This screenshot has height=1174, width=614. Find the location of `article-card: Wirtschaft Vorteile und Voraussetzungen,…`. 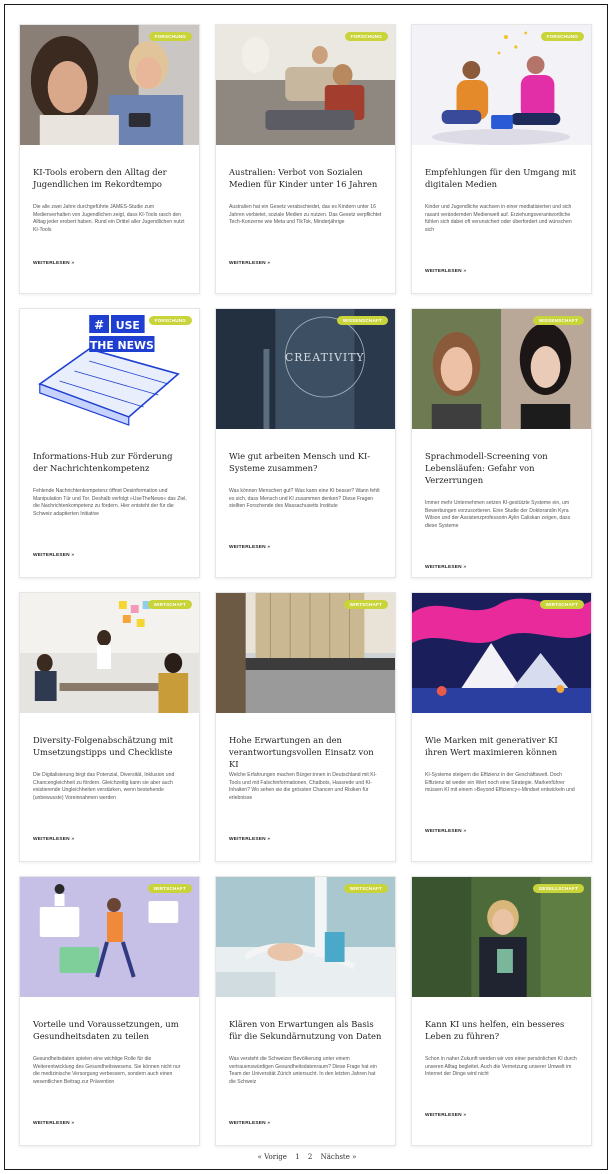

article-card: Wirtschaft Vorteile und Voraussetzungen,… is located at coordinates (109, 1011).